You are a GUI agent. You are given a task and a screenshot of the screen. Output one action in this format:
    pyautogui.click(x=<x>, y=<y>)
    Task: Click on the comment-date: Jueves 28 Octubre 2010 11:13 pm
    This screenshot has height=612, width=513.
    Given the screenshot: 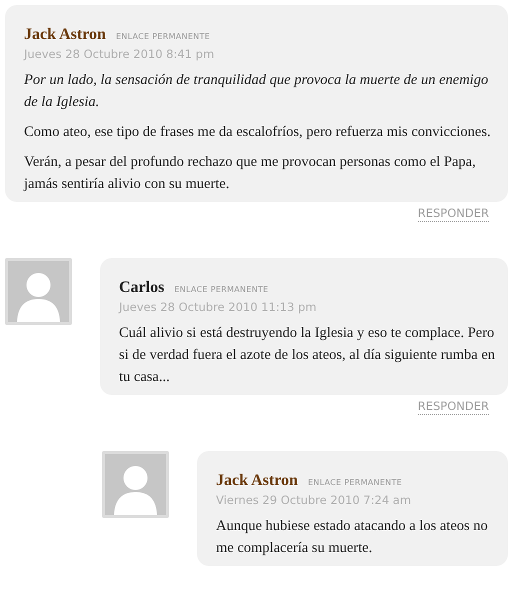 What is the action you would take?
    pyautogui.click(x=218, y=307)
    